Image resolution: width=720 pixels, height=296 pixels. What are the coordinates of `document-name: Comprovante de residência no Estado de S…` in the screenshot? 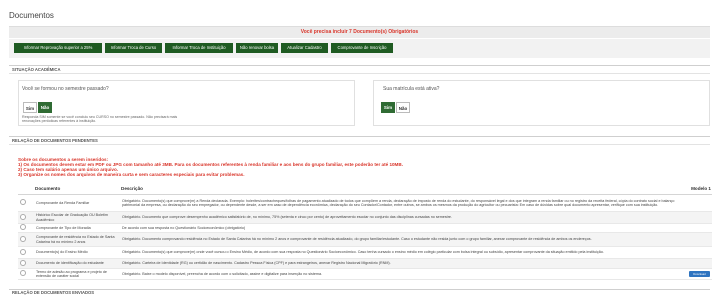 It's located at (77, 239).